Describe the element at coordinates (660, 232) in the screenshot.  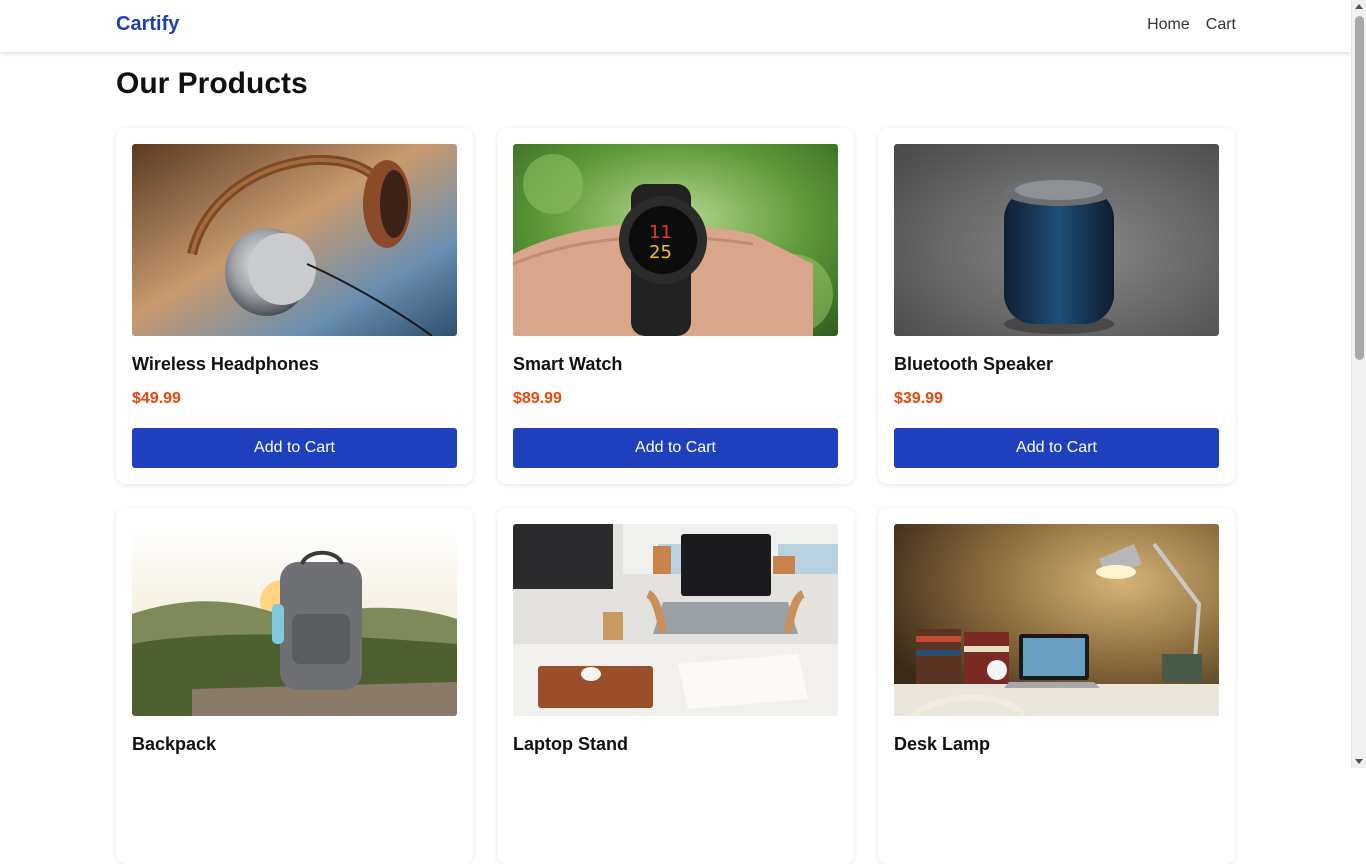
I see `svg-text: 11` at that location.